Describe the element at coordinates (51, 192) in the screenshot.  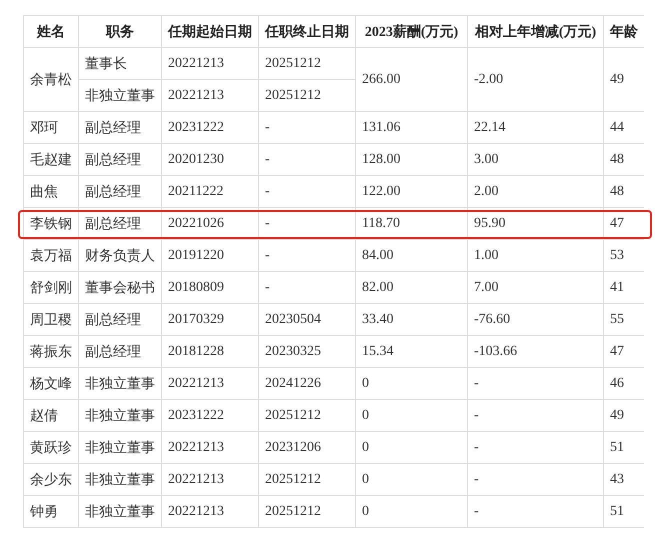
I see `table-cell: 曲焦` at that location.